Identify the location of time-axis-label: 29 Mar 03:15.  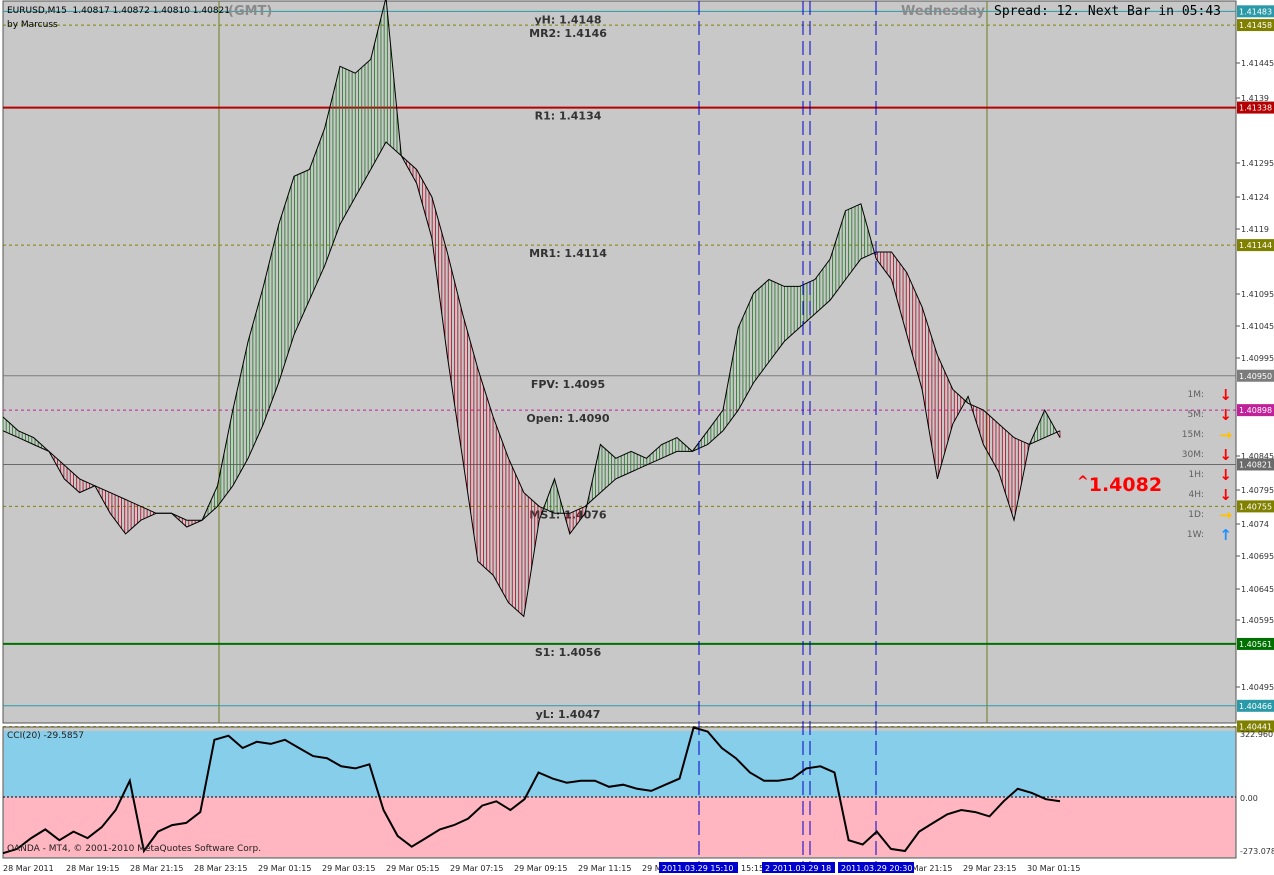
(348, 868).